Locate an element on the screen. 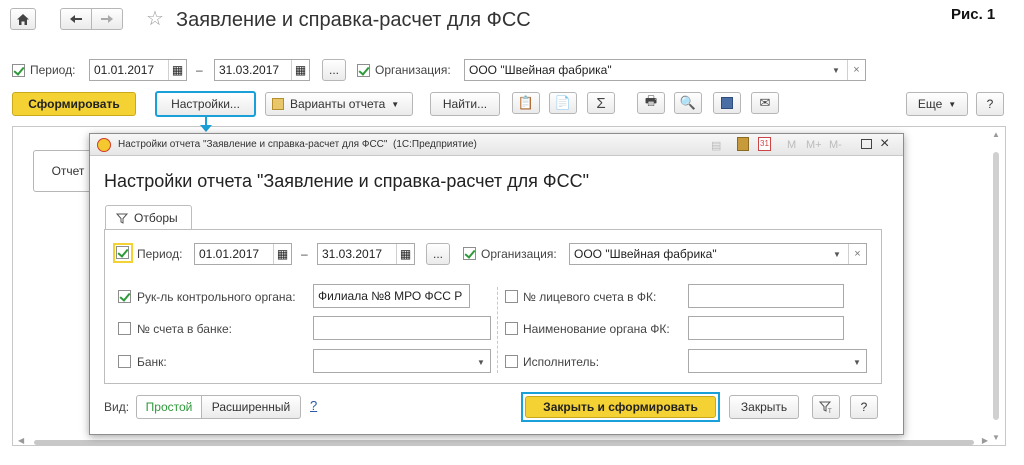 The width and height of the screenshot is (1024, 465). favorite-star-icon: ☆ is located at coordinates (155, 19).